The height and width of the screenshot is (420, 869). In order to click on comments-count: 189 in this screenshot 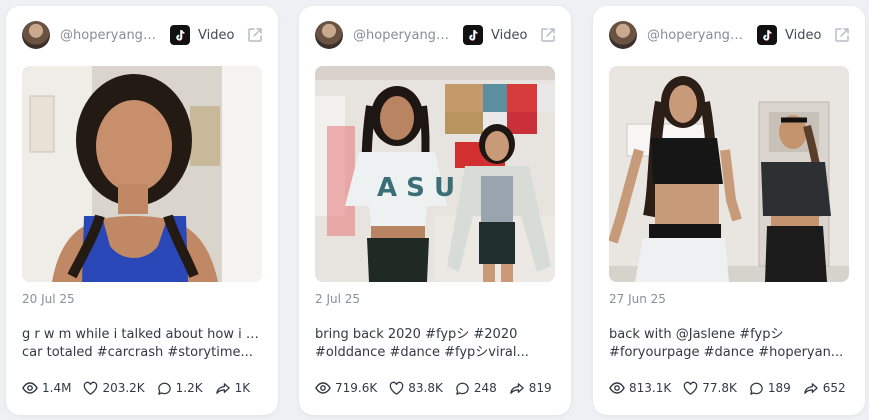, I will do `click(779, 388)`.